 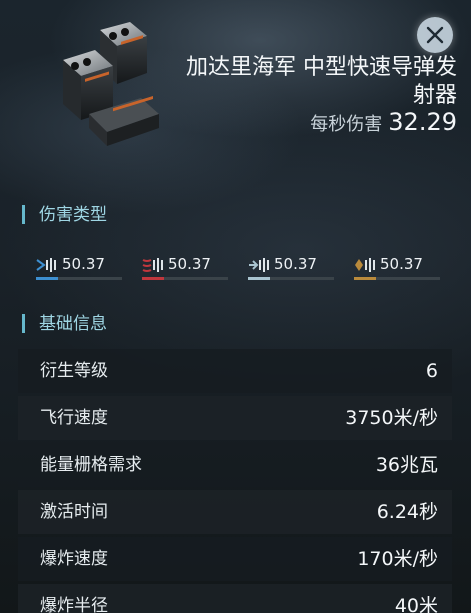 I want to click on thermal-damage-icon, so click(x=152, y=265).